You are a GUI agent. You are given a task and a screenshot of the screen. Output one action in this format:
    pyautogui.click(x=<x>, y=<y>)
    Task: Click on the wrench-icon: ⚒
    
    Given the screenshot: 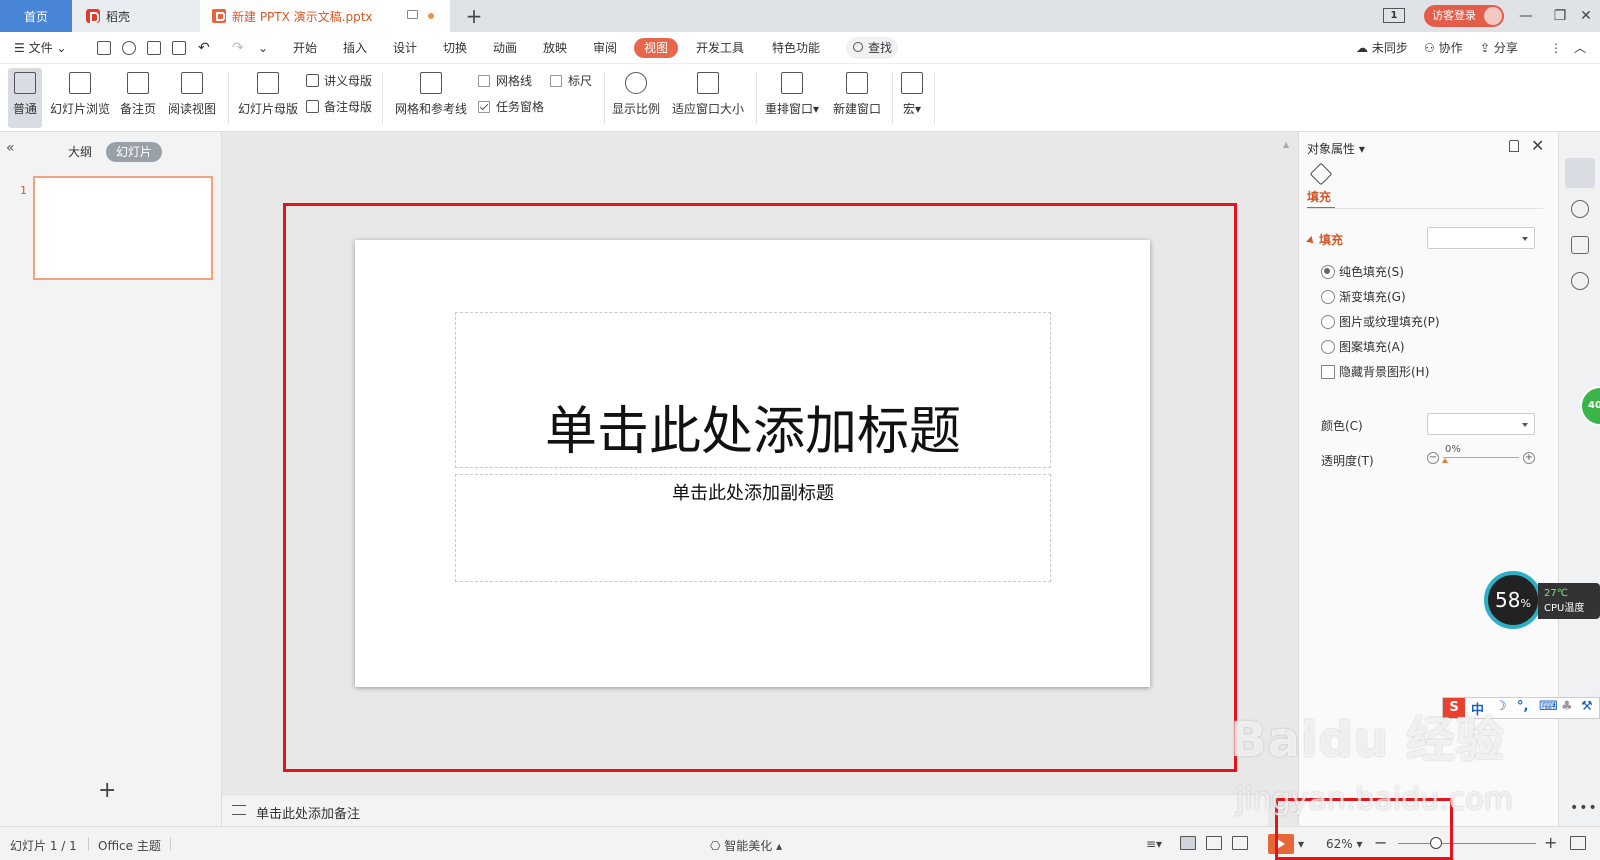 What is the action you would take?
    pyautogui.click(x=1587, y=706)
    